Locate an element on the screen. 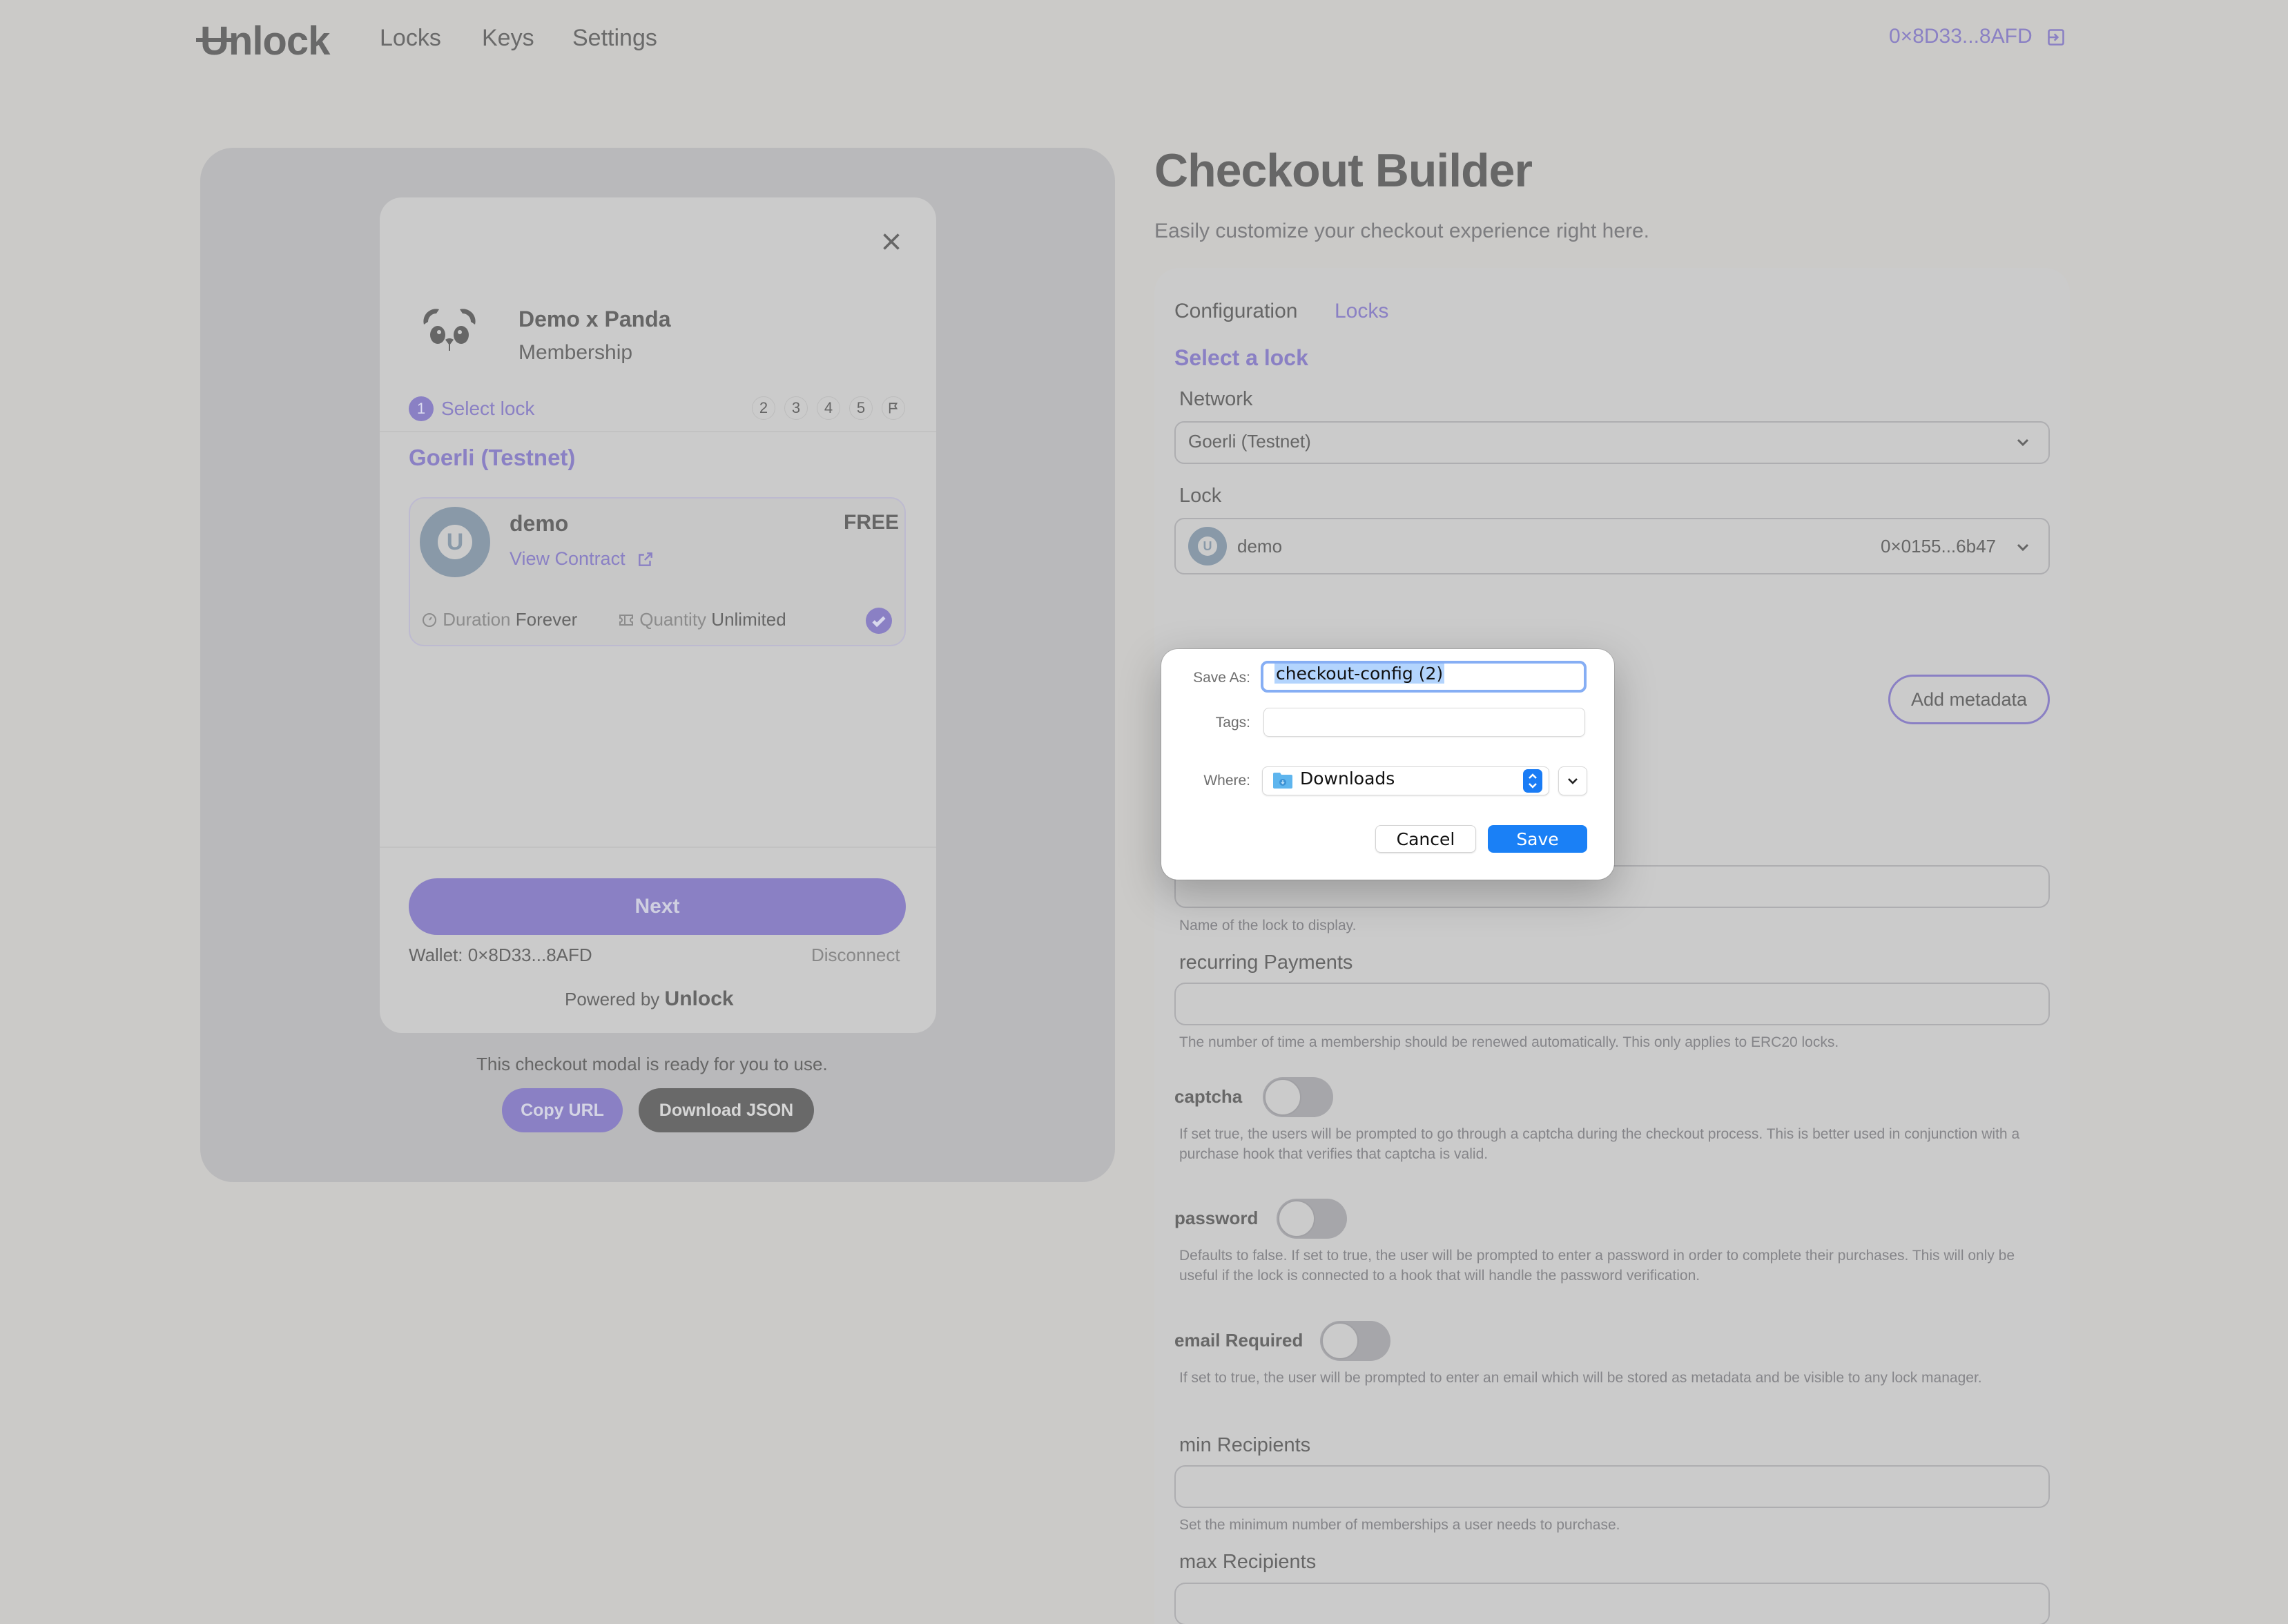 The height and width of the screenshot is (1624, 2288). lock-price: FREE is located at coordinates (872, 522).